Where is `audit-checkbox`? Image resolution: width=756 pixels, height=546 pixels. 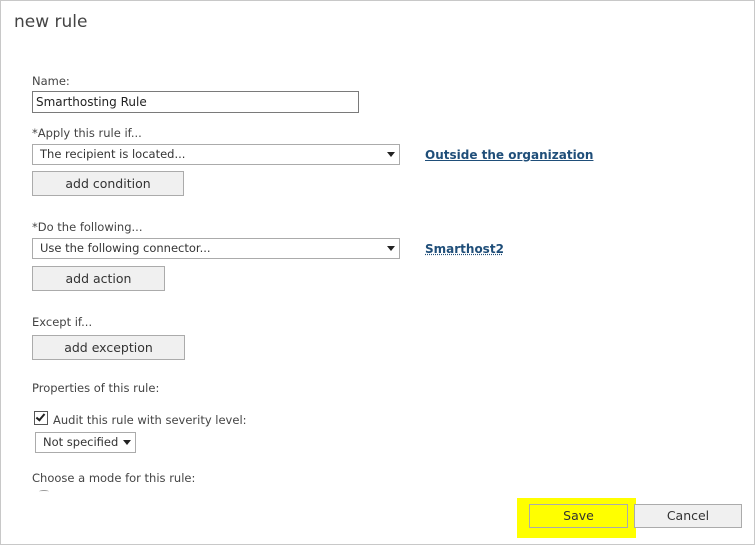 audit-checkbox is located at coordinates (41, 418).